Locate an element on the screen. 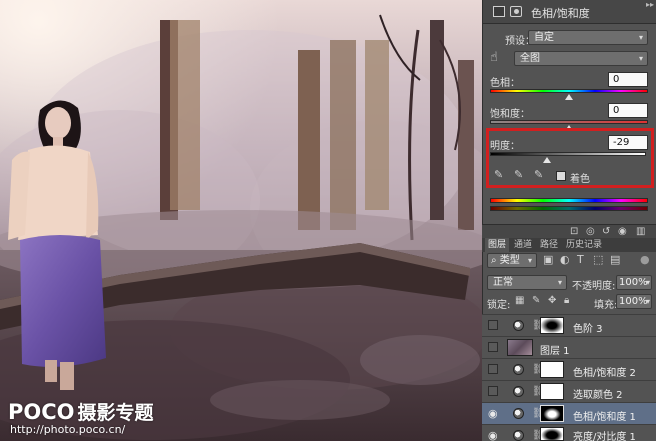 The image size is (656, 441). lightness-slider-track is located at coordinates (568, 154).